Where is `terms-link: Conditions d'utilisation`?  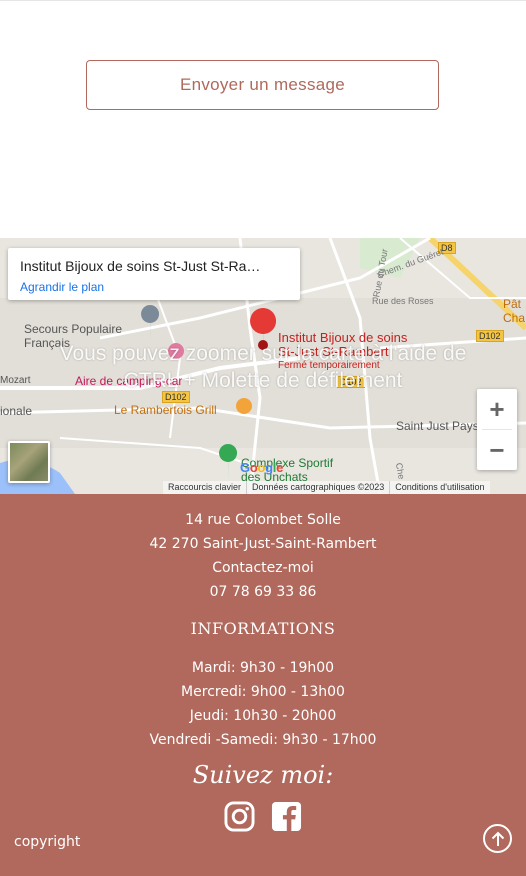 terms-link: Conditions d'utilisation is located at coordinates (439, 487).